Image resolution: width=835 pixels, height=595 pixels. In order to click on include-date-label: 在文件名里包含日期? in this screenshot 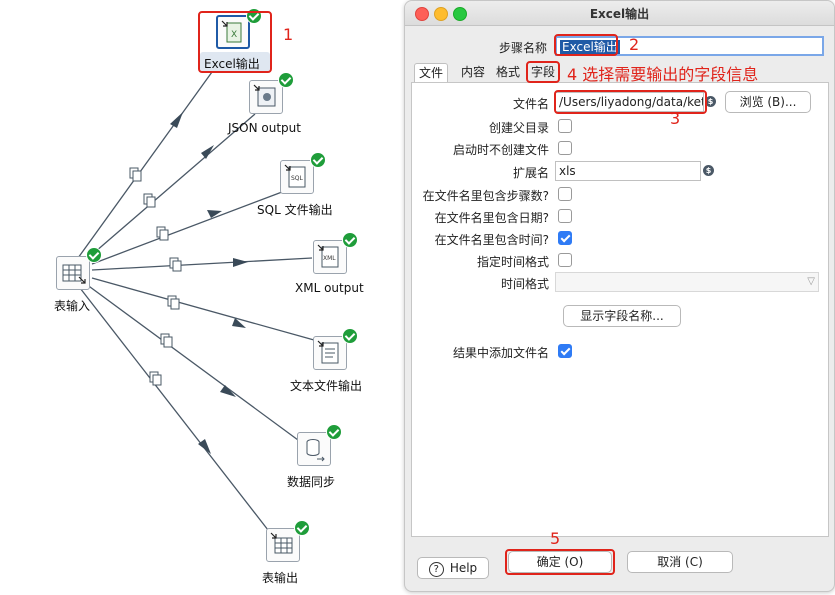, I will do `click(491, 218)`.